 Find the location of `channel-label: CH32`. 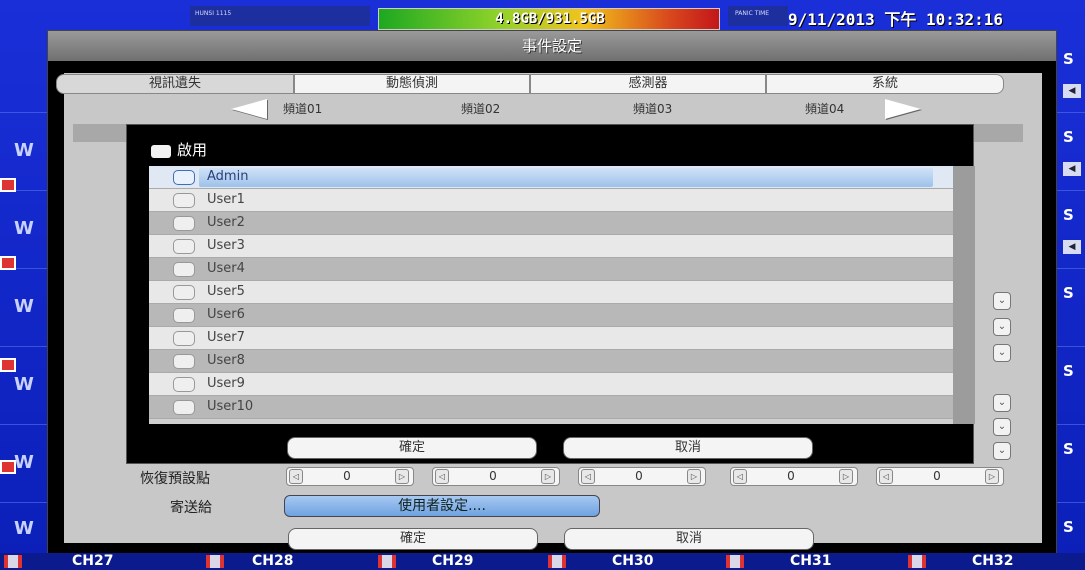

channel-label: CH32 is located at coordinates (992, 561).